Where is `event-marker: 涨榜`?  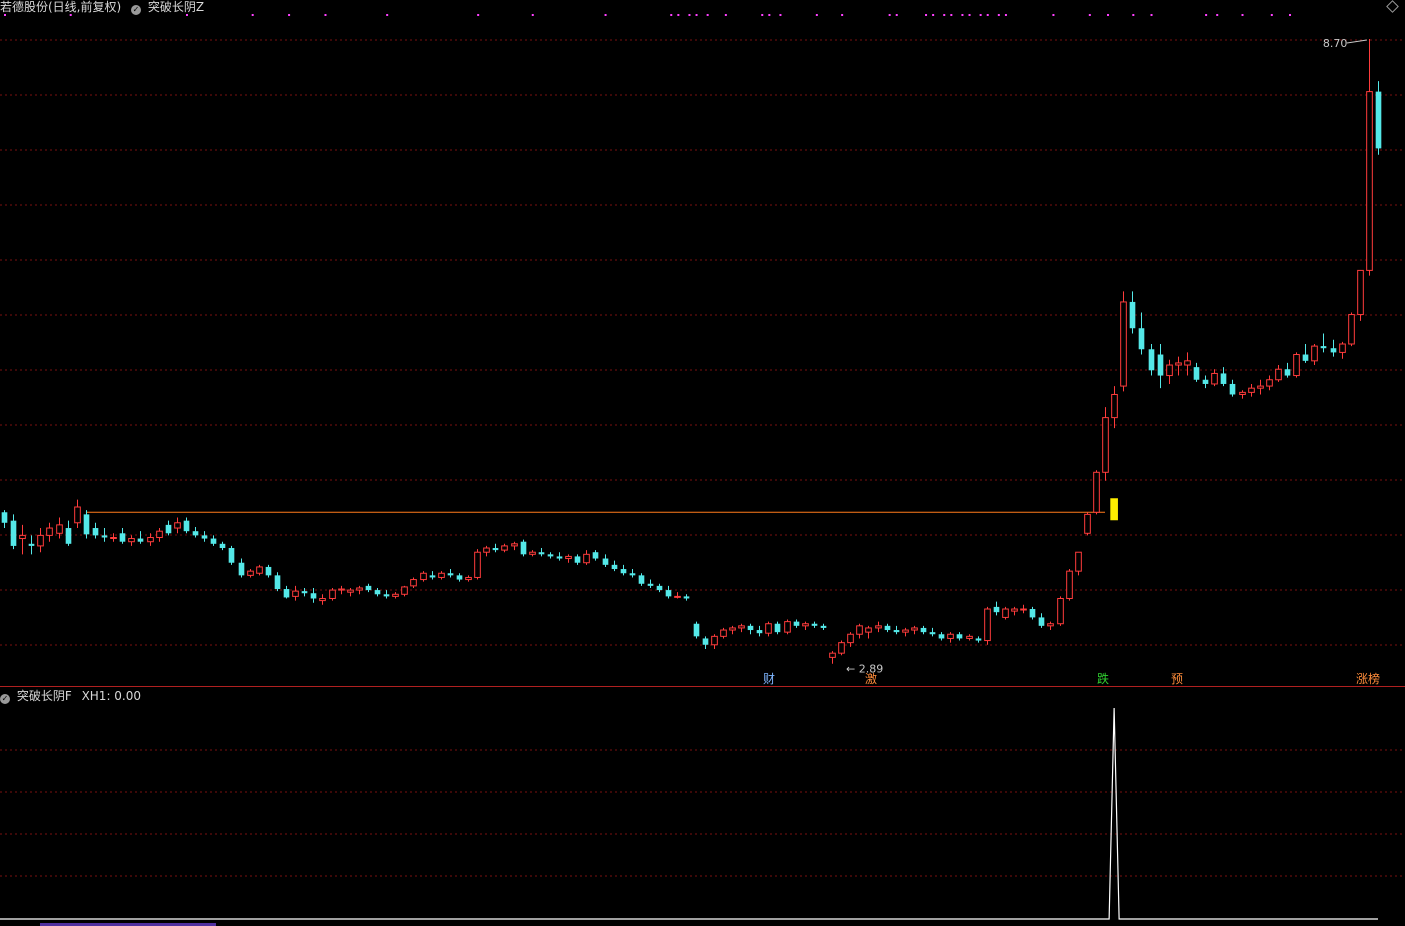 event-marker: 涨榜 is located at coordinates (1368, 679).